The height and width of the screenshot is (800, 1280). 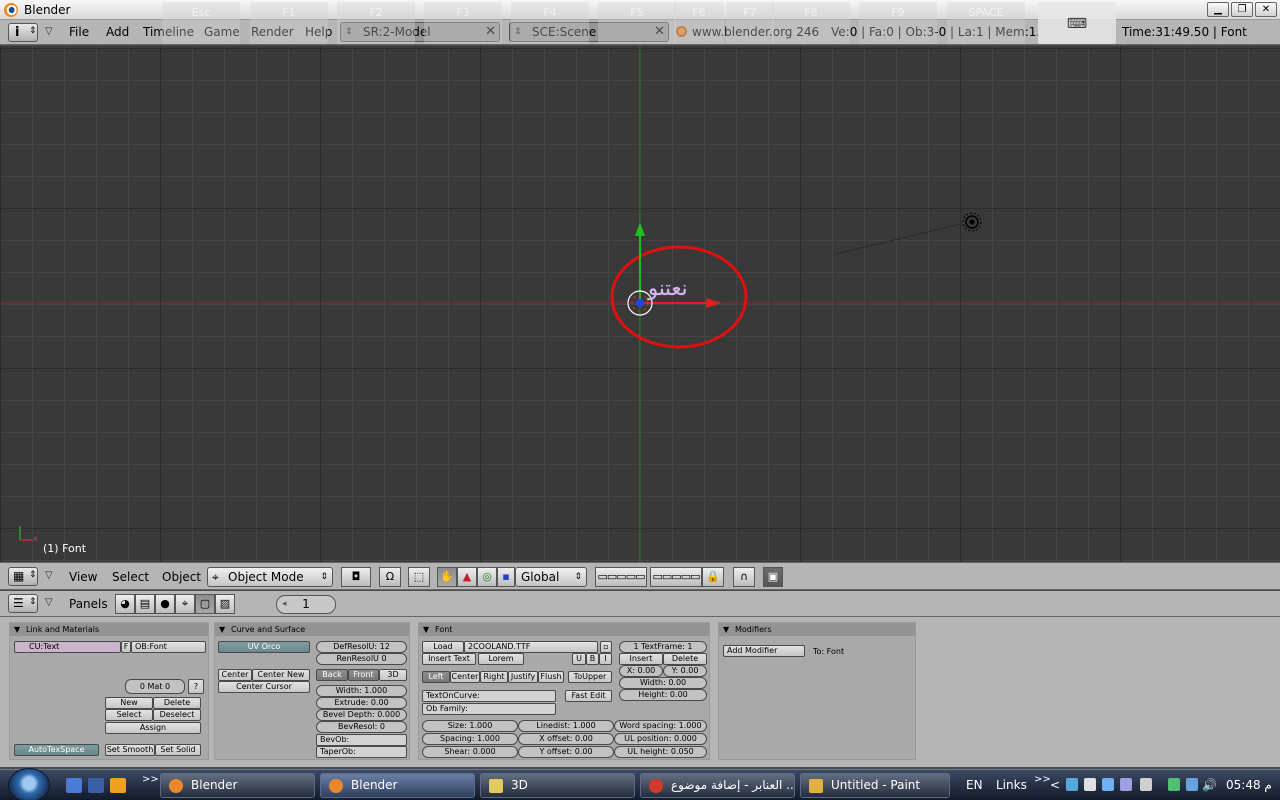 What do you see at coordinates (489, 696) in the screenshot?
I see `textoncurve-field: TextOnCurve:` at bounding box center [489, 696].